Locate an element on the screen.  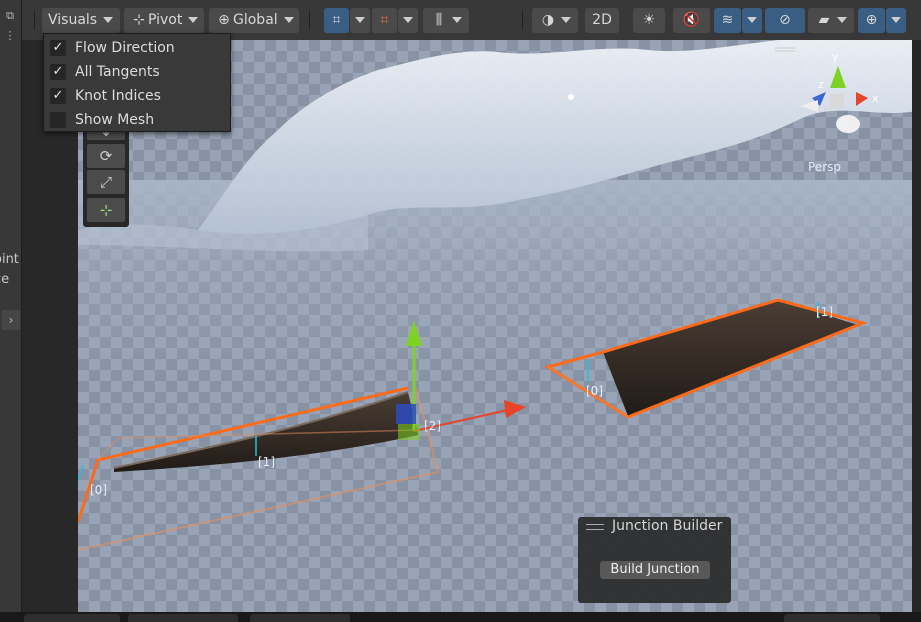
increment-snap-icon: ⌗ is located at coordinates (384, 20).